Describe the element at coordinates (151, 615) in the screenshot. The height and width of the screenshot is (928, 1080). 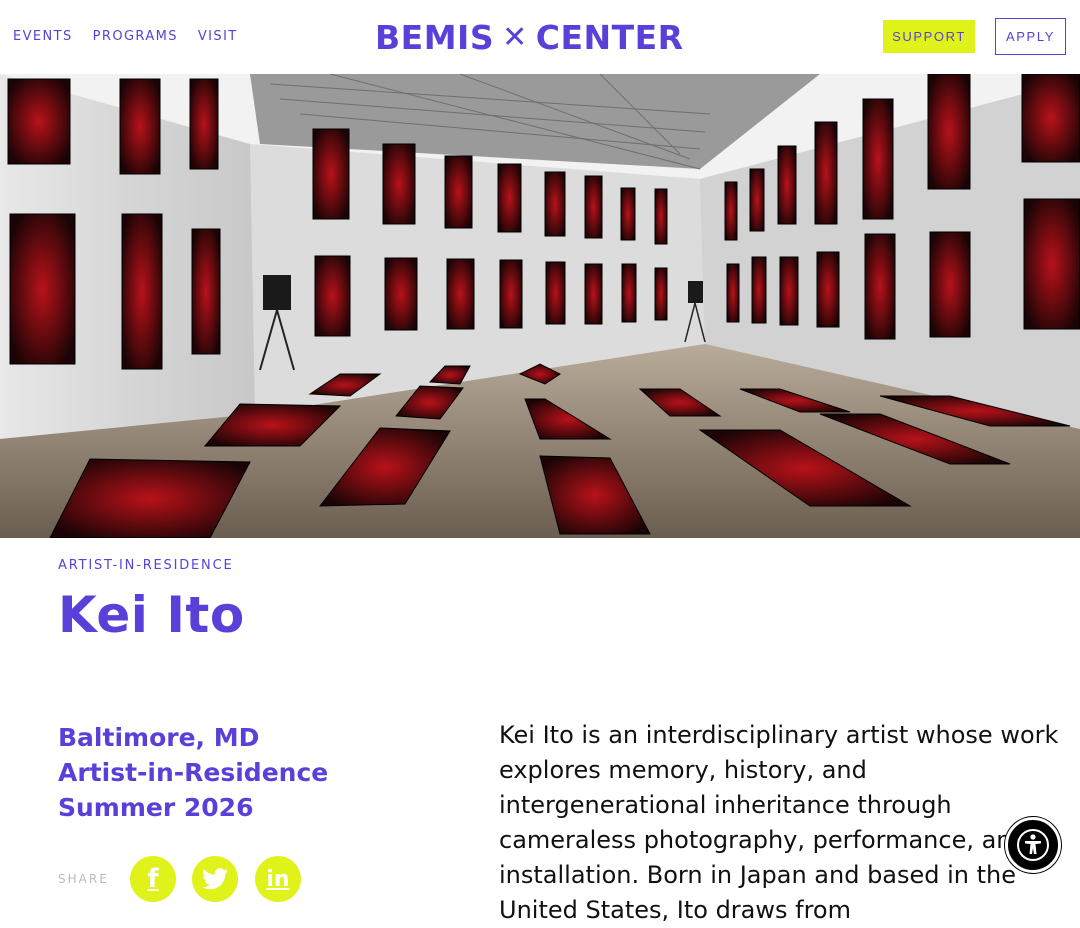
I see `artist-name: Kei Ito` at that location.